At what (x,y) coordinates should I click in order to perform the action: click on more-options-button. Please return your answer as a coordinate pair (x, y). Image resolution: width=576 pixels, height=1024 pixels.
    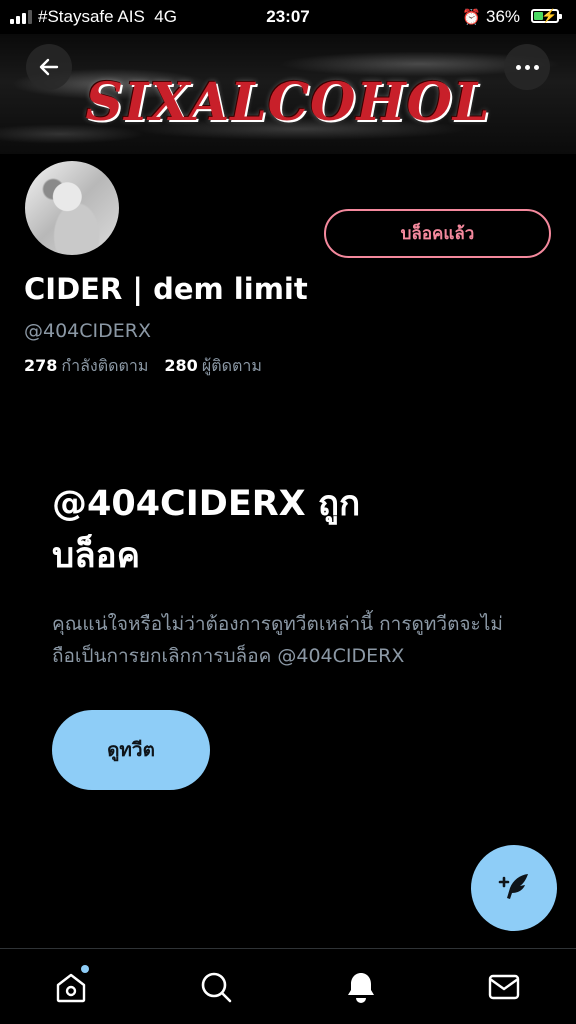
    Looking at the image, I should click on (527, 67).